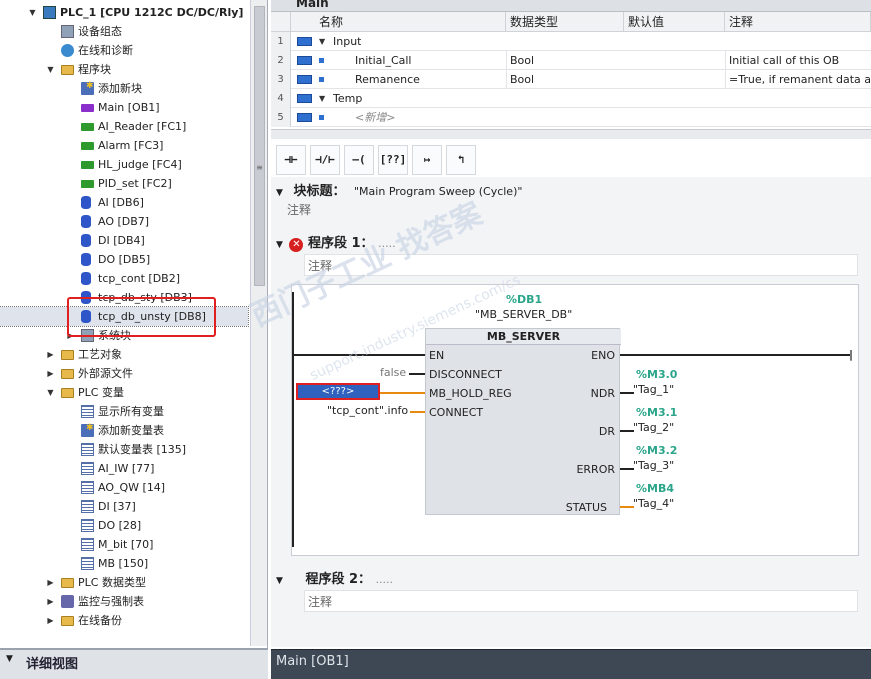 The width and height of the screenshot is (871, 679). I want to click on tree-item: 添加新变量表, so click(124, 429).